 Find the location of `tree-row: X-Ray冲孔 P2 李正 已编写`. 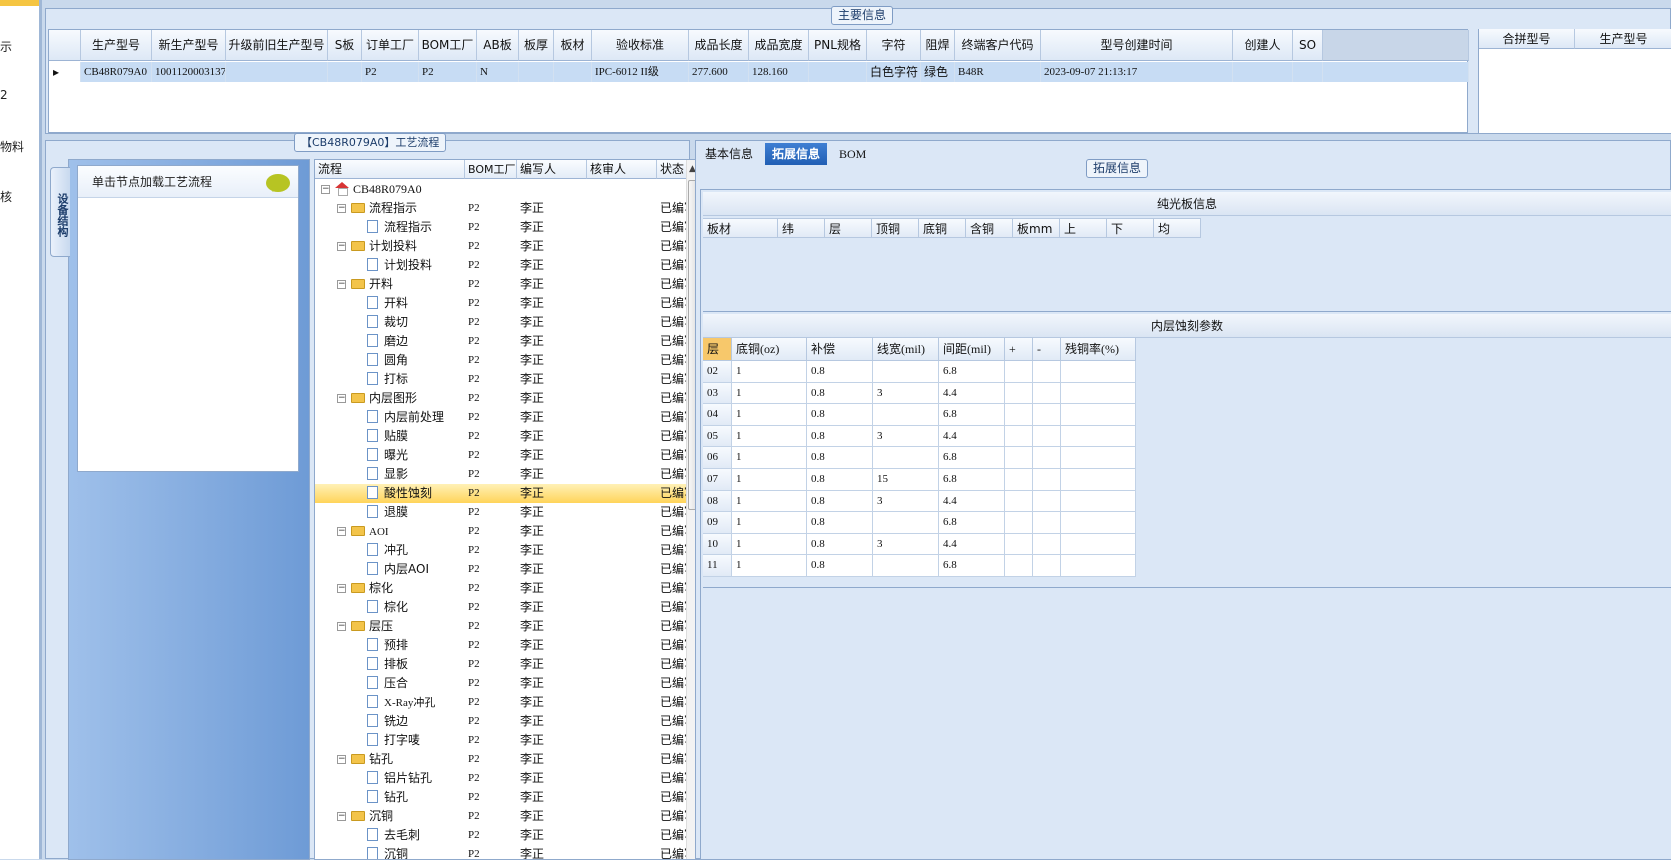

tree-row: X-Ray冲孔 P2 李正 已编写 is located at coordinates (501, 702).